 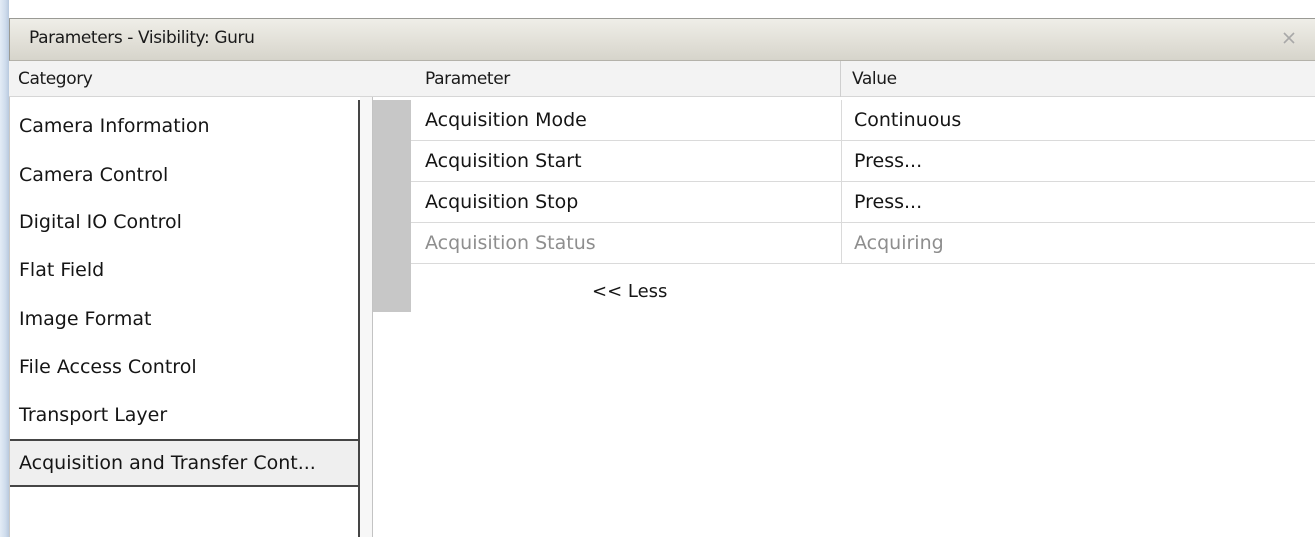 I want to click on parameter-name: Acquisition Mode, so click(x=506, y=120).